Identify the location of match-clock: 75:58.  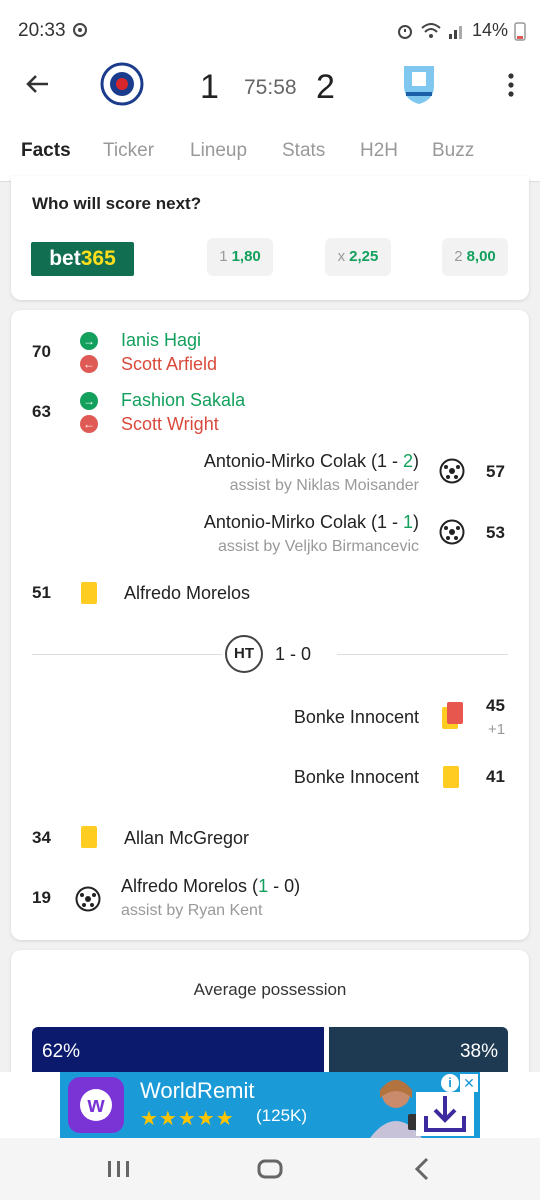
(270, 87).